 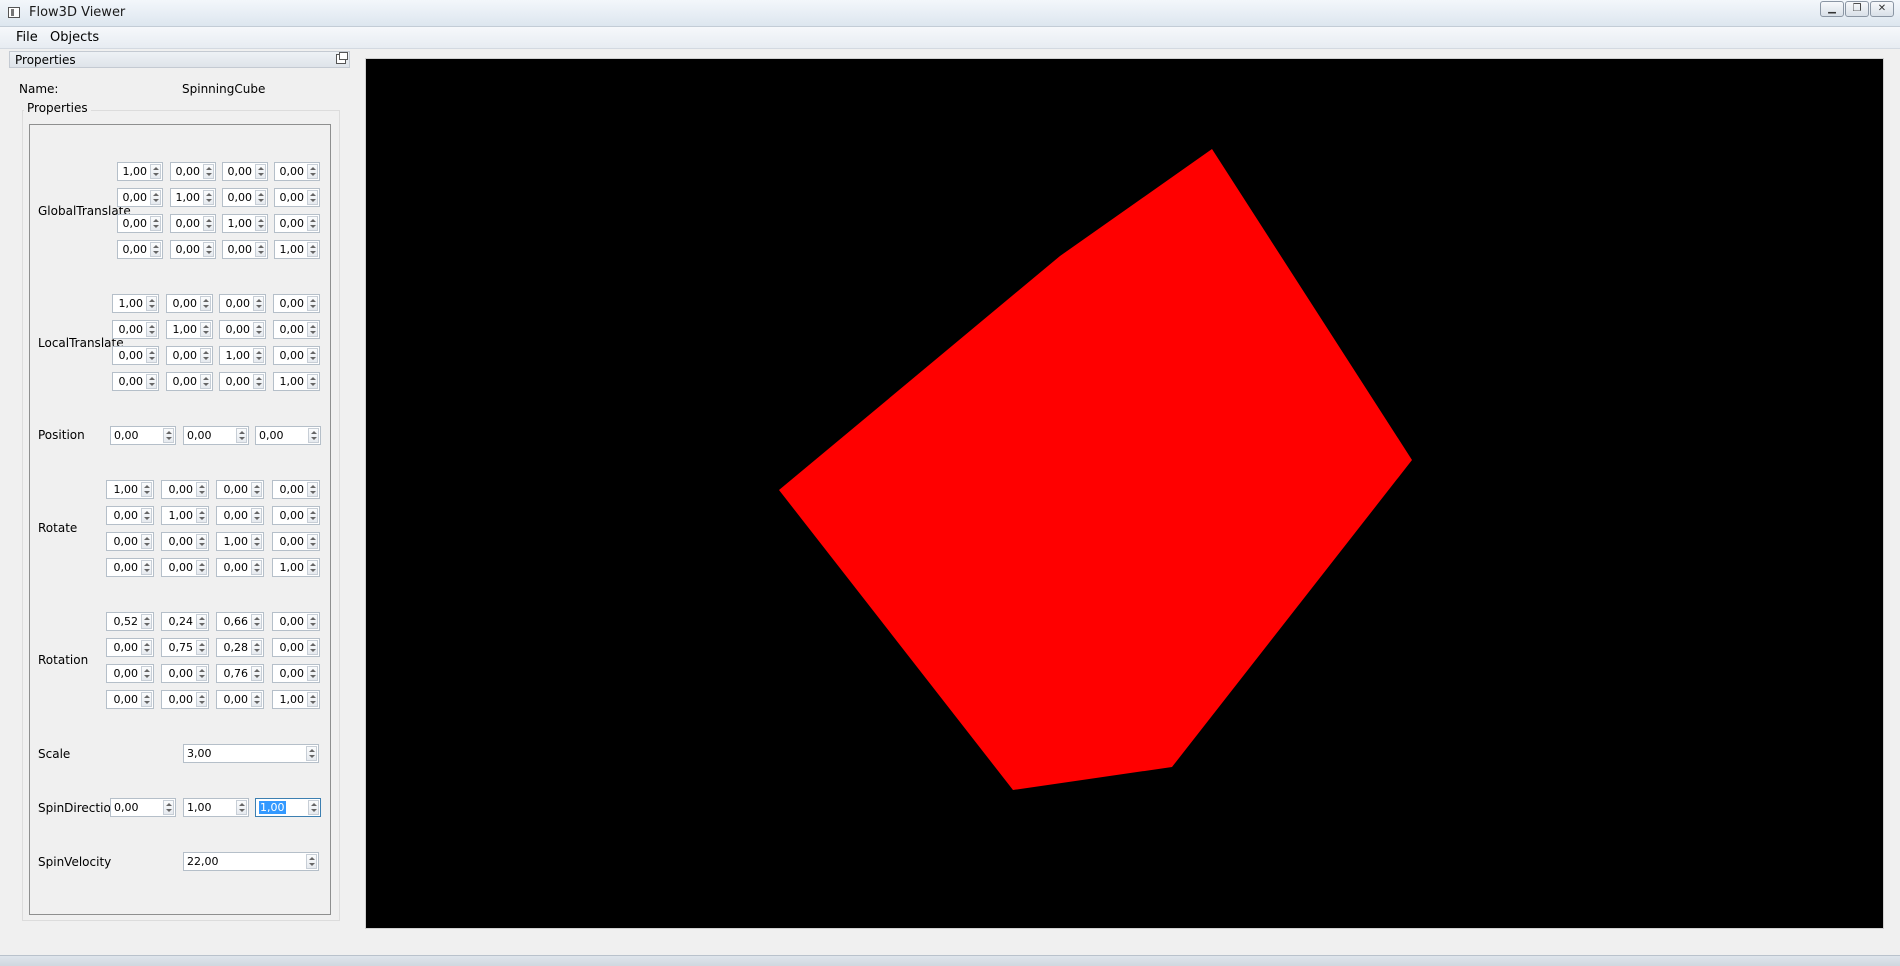 I want to click on rotate-3-3-spinbox: 1,00, so click(x=296, y=567).